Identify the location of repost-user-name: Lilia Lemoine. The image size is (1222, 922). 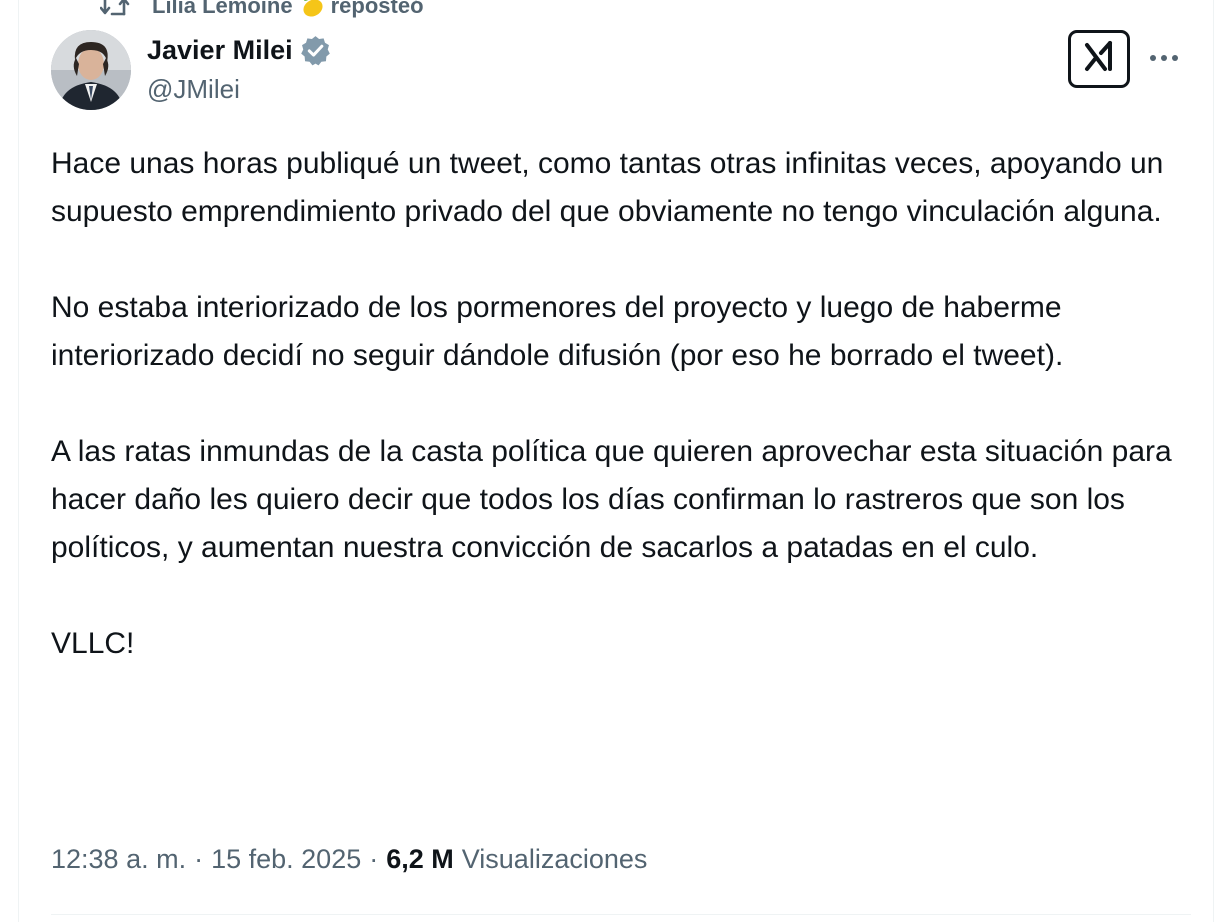
(222, 9).